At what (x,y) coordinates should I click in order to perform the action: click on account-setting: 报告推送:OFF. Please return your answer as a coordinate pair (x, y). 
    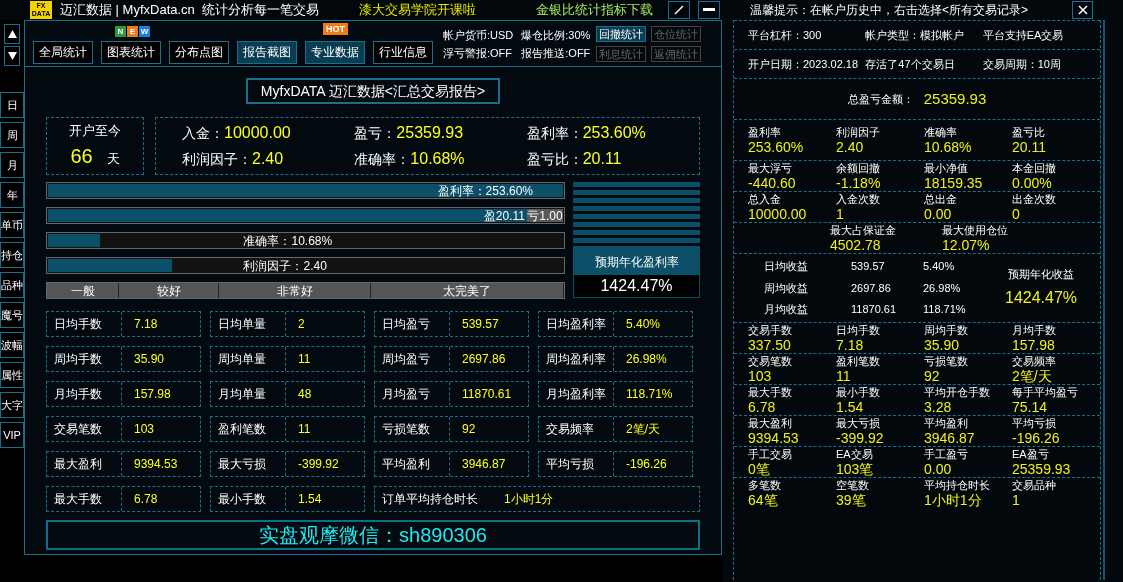
    Looking at the image, I should click on (556, 52).